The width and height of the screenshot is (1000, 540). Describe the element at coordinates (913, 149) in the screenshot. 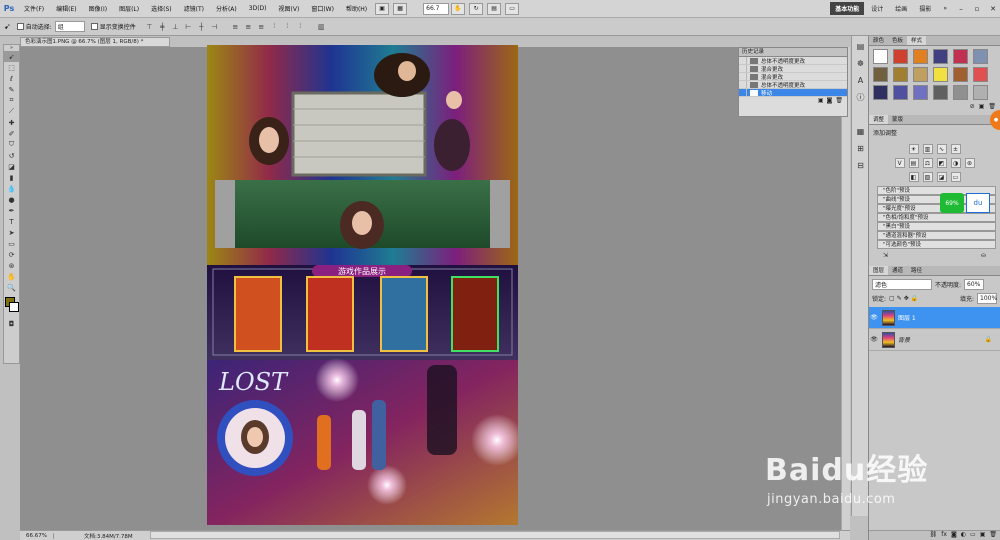

I see `brightness-icon: ☀` at that location.